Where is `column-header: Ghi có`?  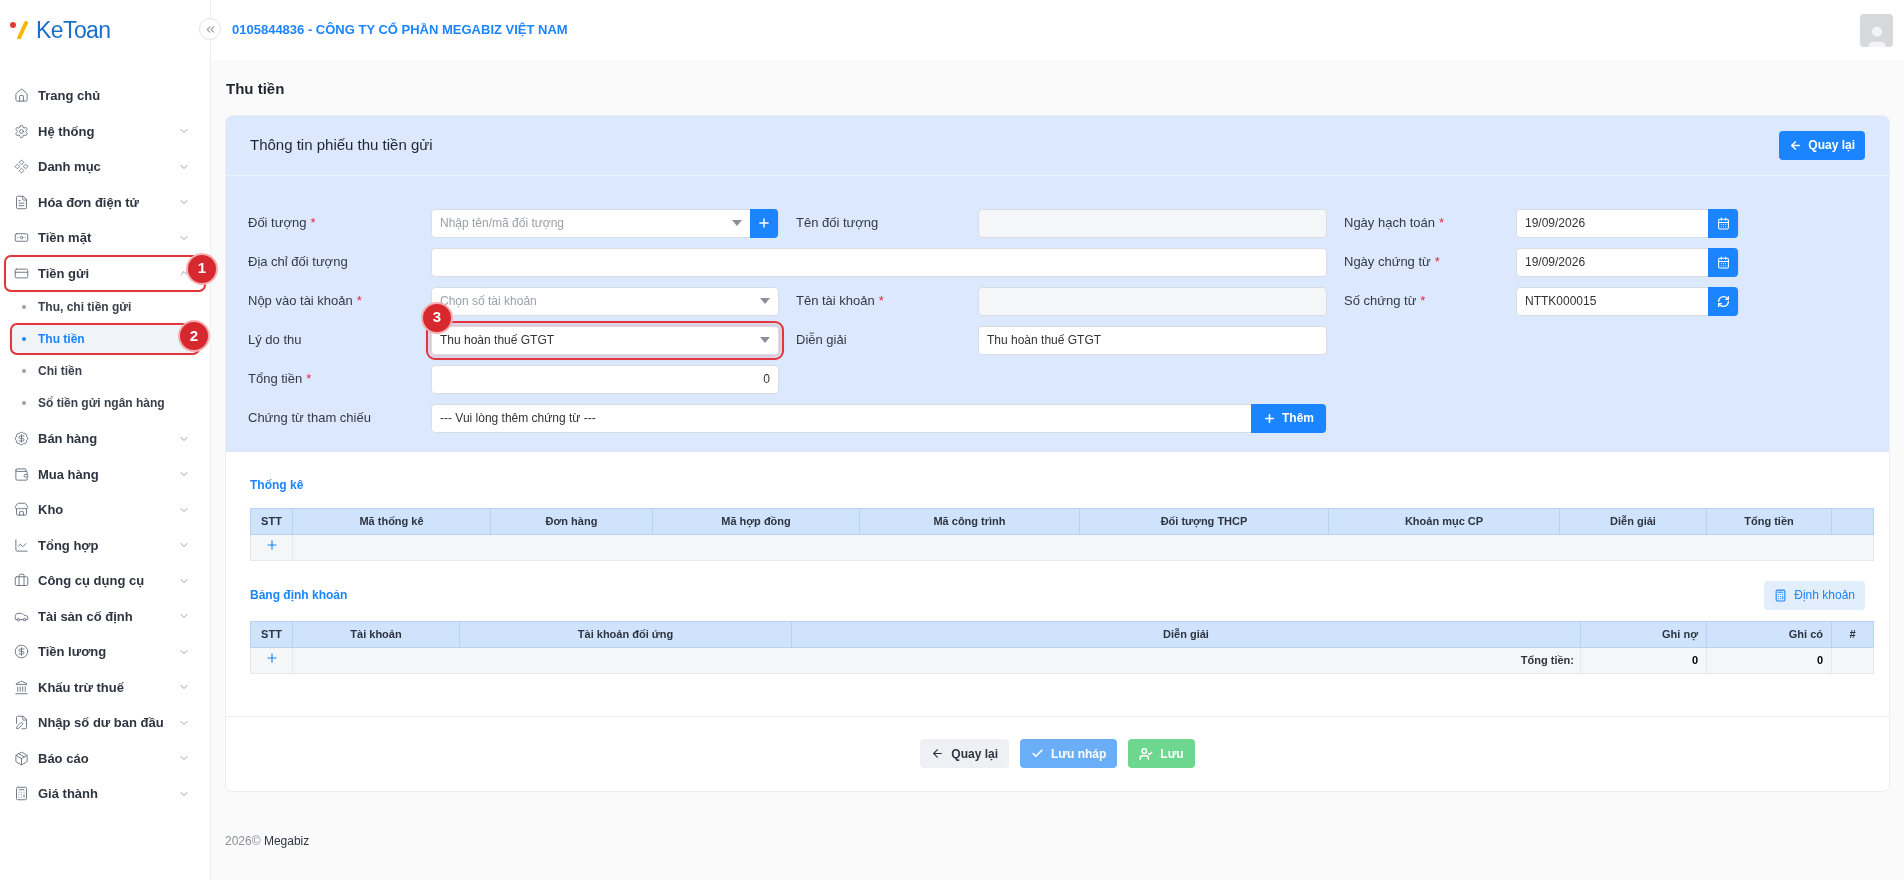 column-header: Ghi có is located at coordinates (1769, 634).